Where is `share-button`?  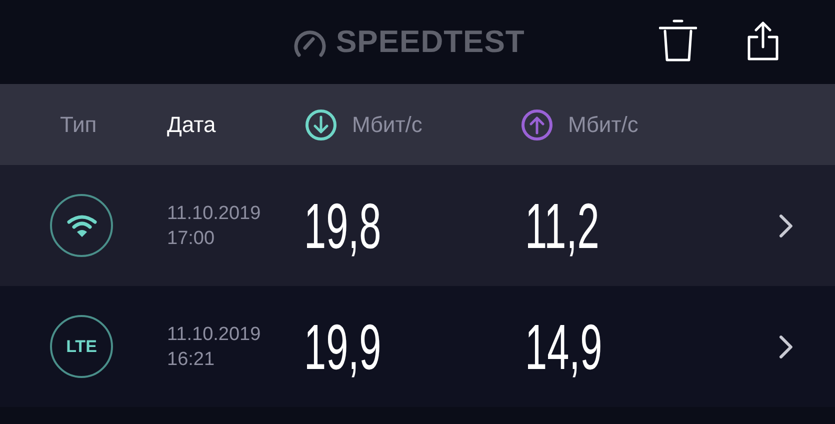 share-button is located at coordinates (763, 42).